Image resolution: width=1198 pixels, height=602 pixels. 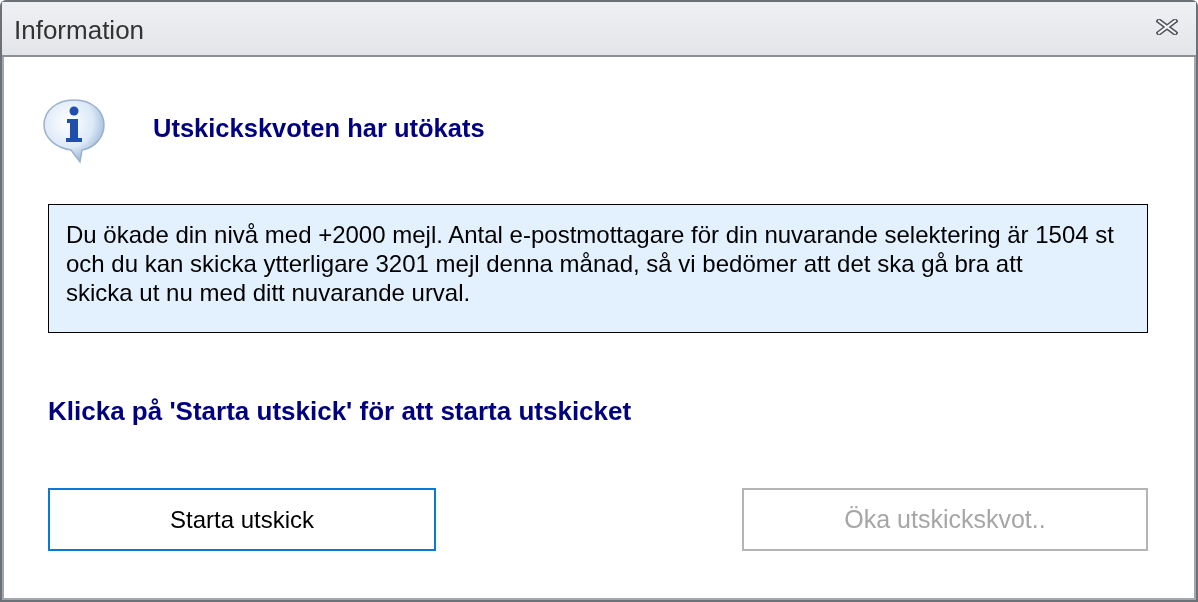 I want to click on close-icon, so click(x=1167, y=26).